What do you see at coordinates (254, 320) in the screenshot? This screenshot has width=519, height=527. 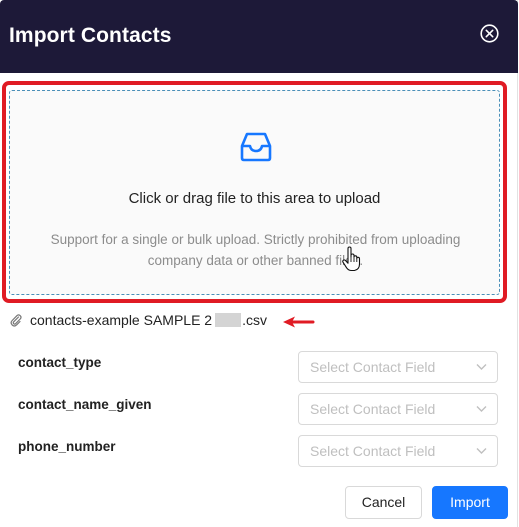 I see `file-name-suffix: .csv` at bounding box center [254, 320].